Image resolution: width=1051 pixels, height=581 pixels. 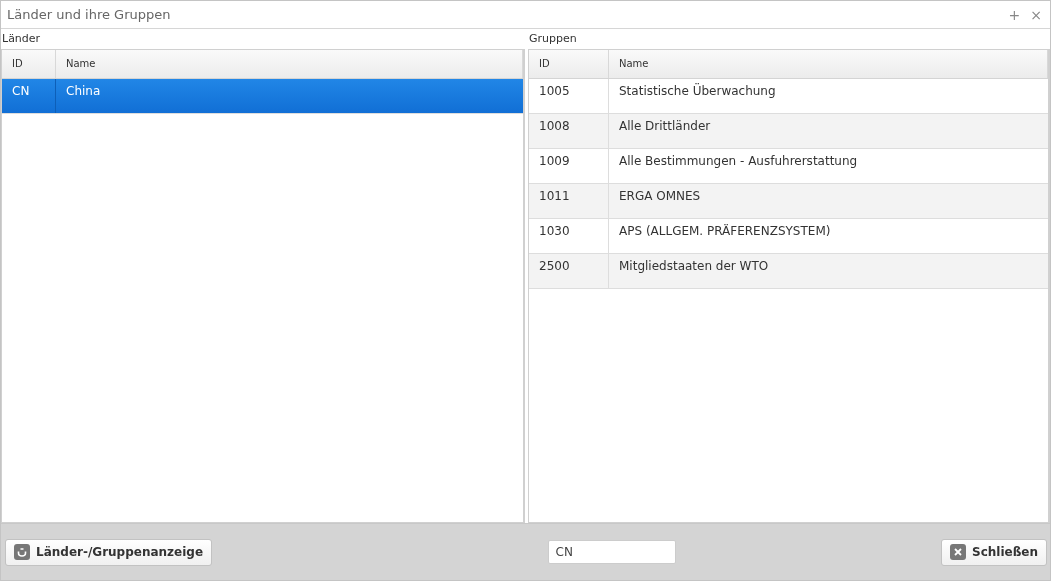 I want to click on table-cell-text: APS (ALLGEM. PRÄFERENZSYSTEM), so click(x=725, y=231).